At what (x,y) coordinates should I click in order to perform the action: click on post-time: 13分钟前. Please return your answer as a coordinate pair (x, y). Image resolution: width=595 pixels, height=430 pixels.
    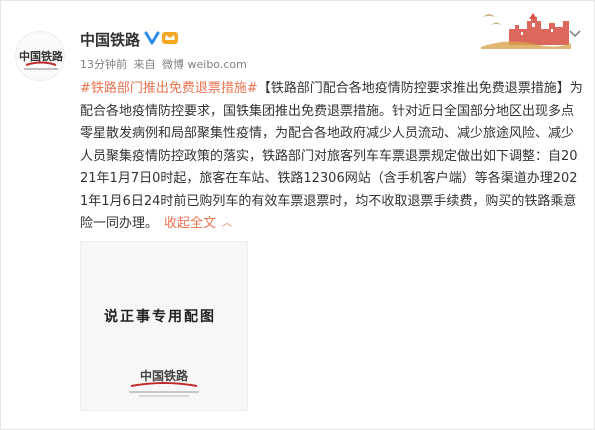
    Looking at the image, I should click on (103, 64).